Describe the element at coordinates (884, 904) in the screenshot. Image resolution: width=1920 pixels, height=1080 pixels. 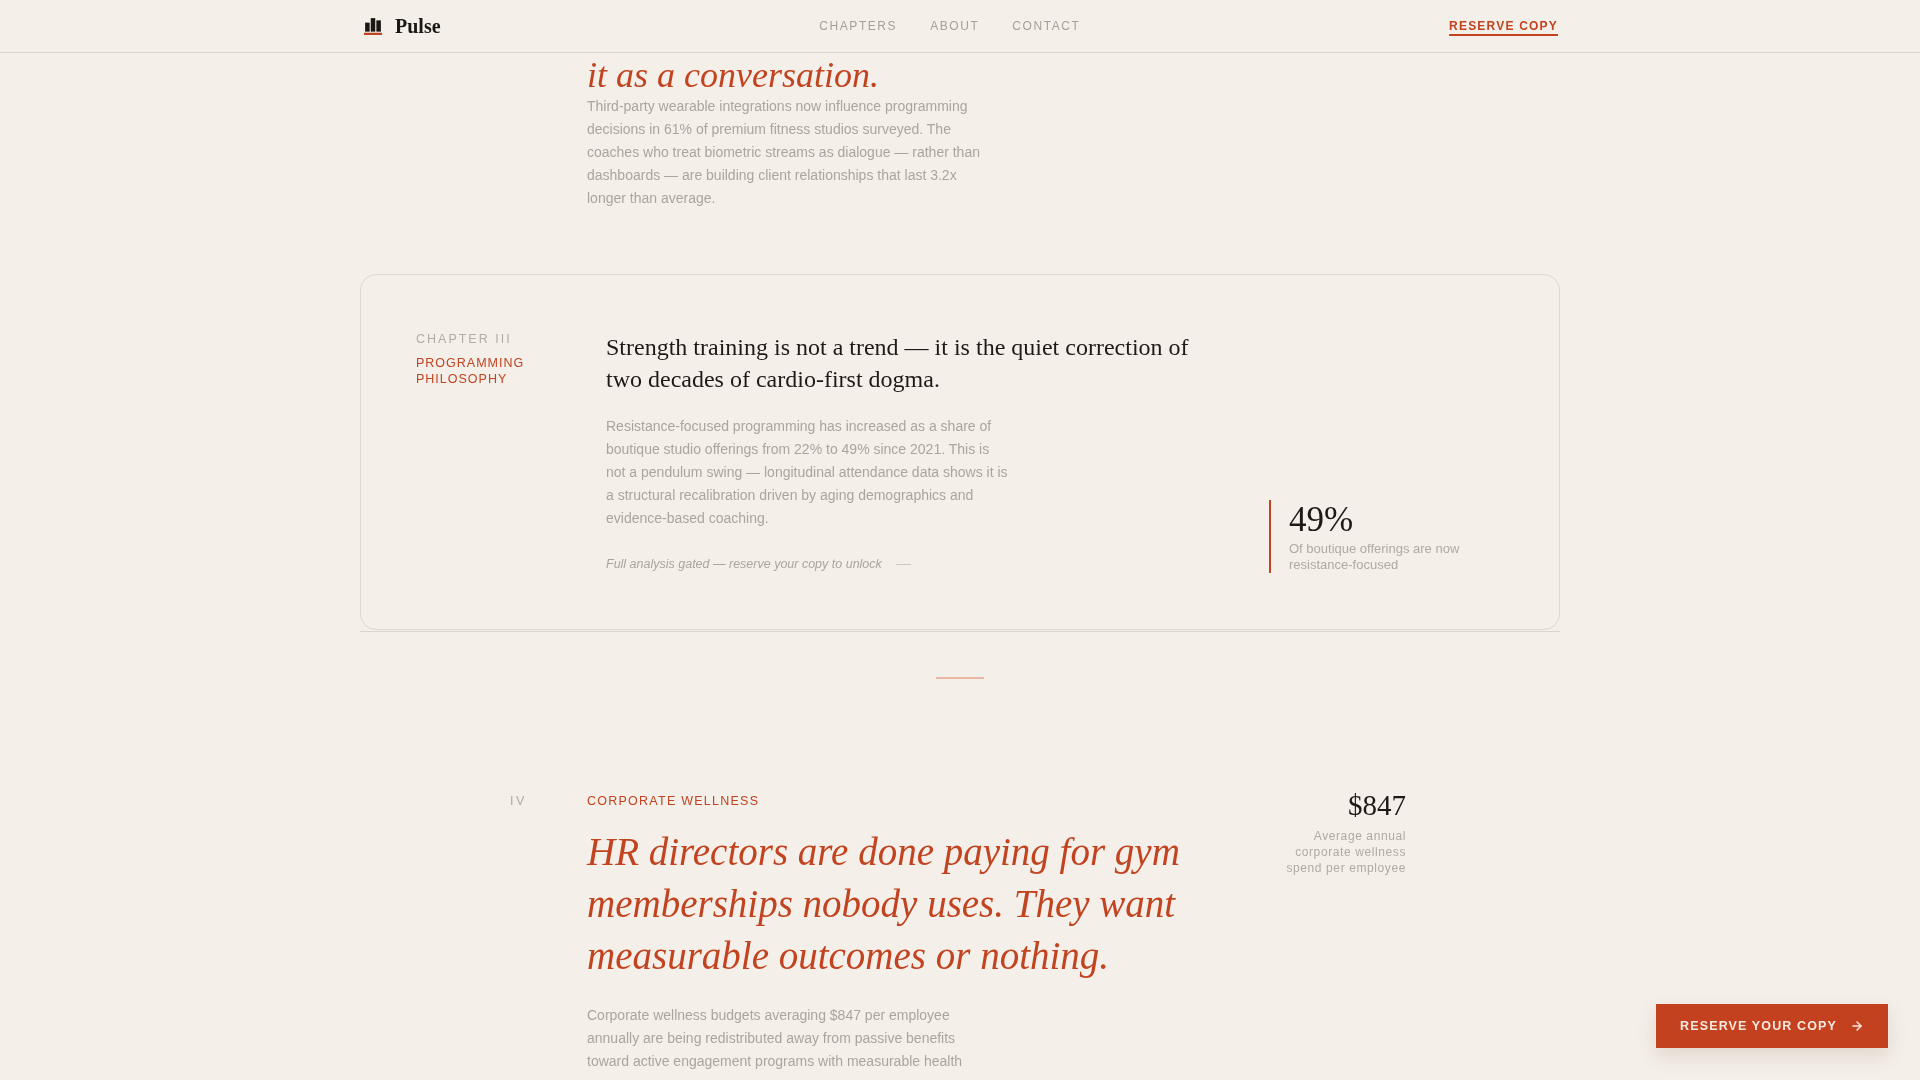
I see `section-heading: HR directors are done paying for gym memberships nobody uses. They want measurable outcomes or nothing.` at that location.